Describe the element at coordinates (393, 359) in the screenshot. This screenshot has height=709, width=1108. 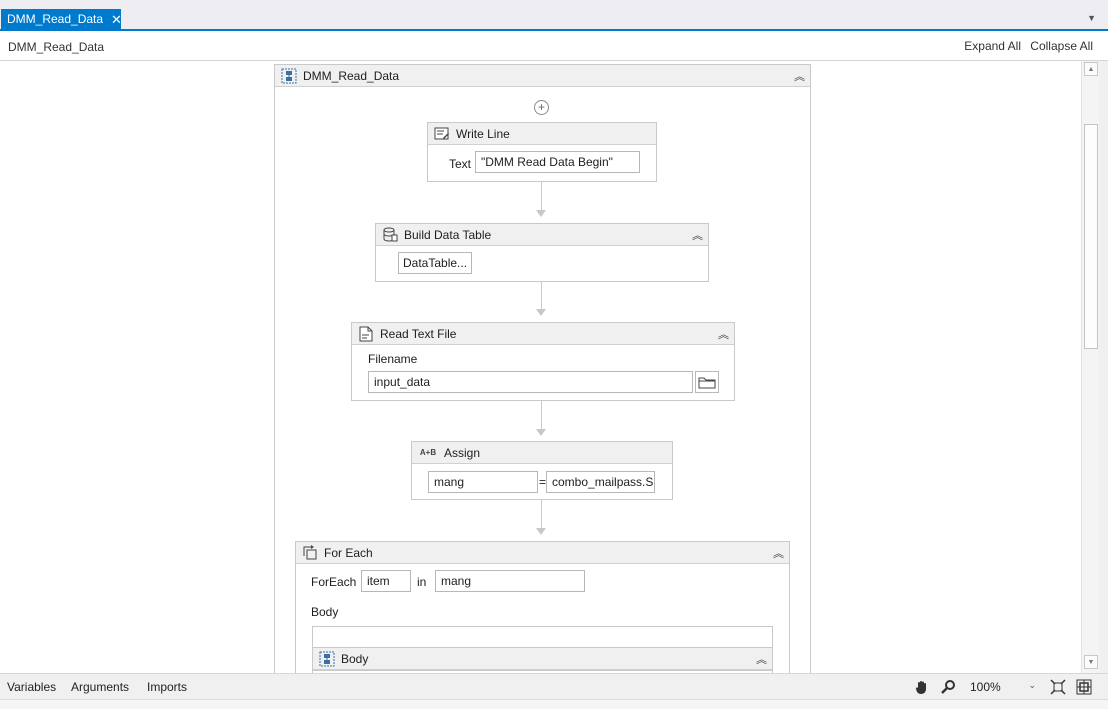
I see `filename-label: Filename` at that location.